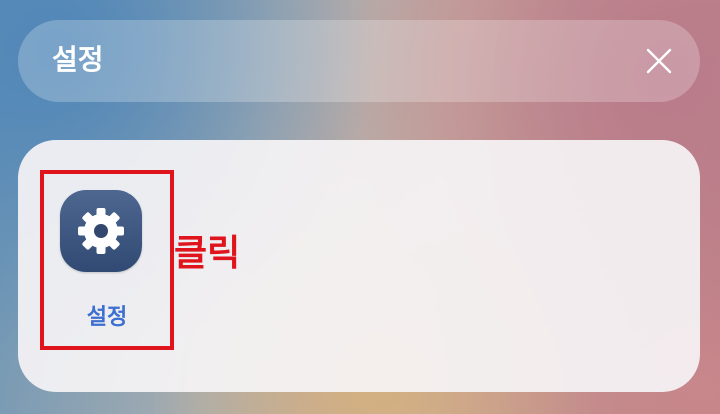 The image size is (720, 414). I want to click on gear-icon, so click(101, 231).